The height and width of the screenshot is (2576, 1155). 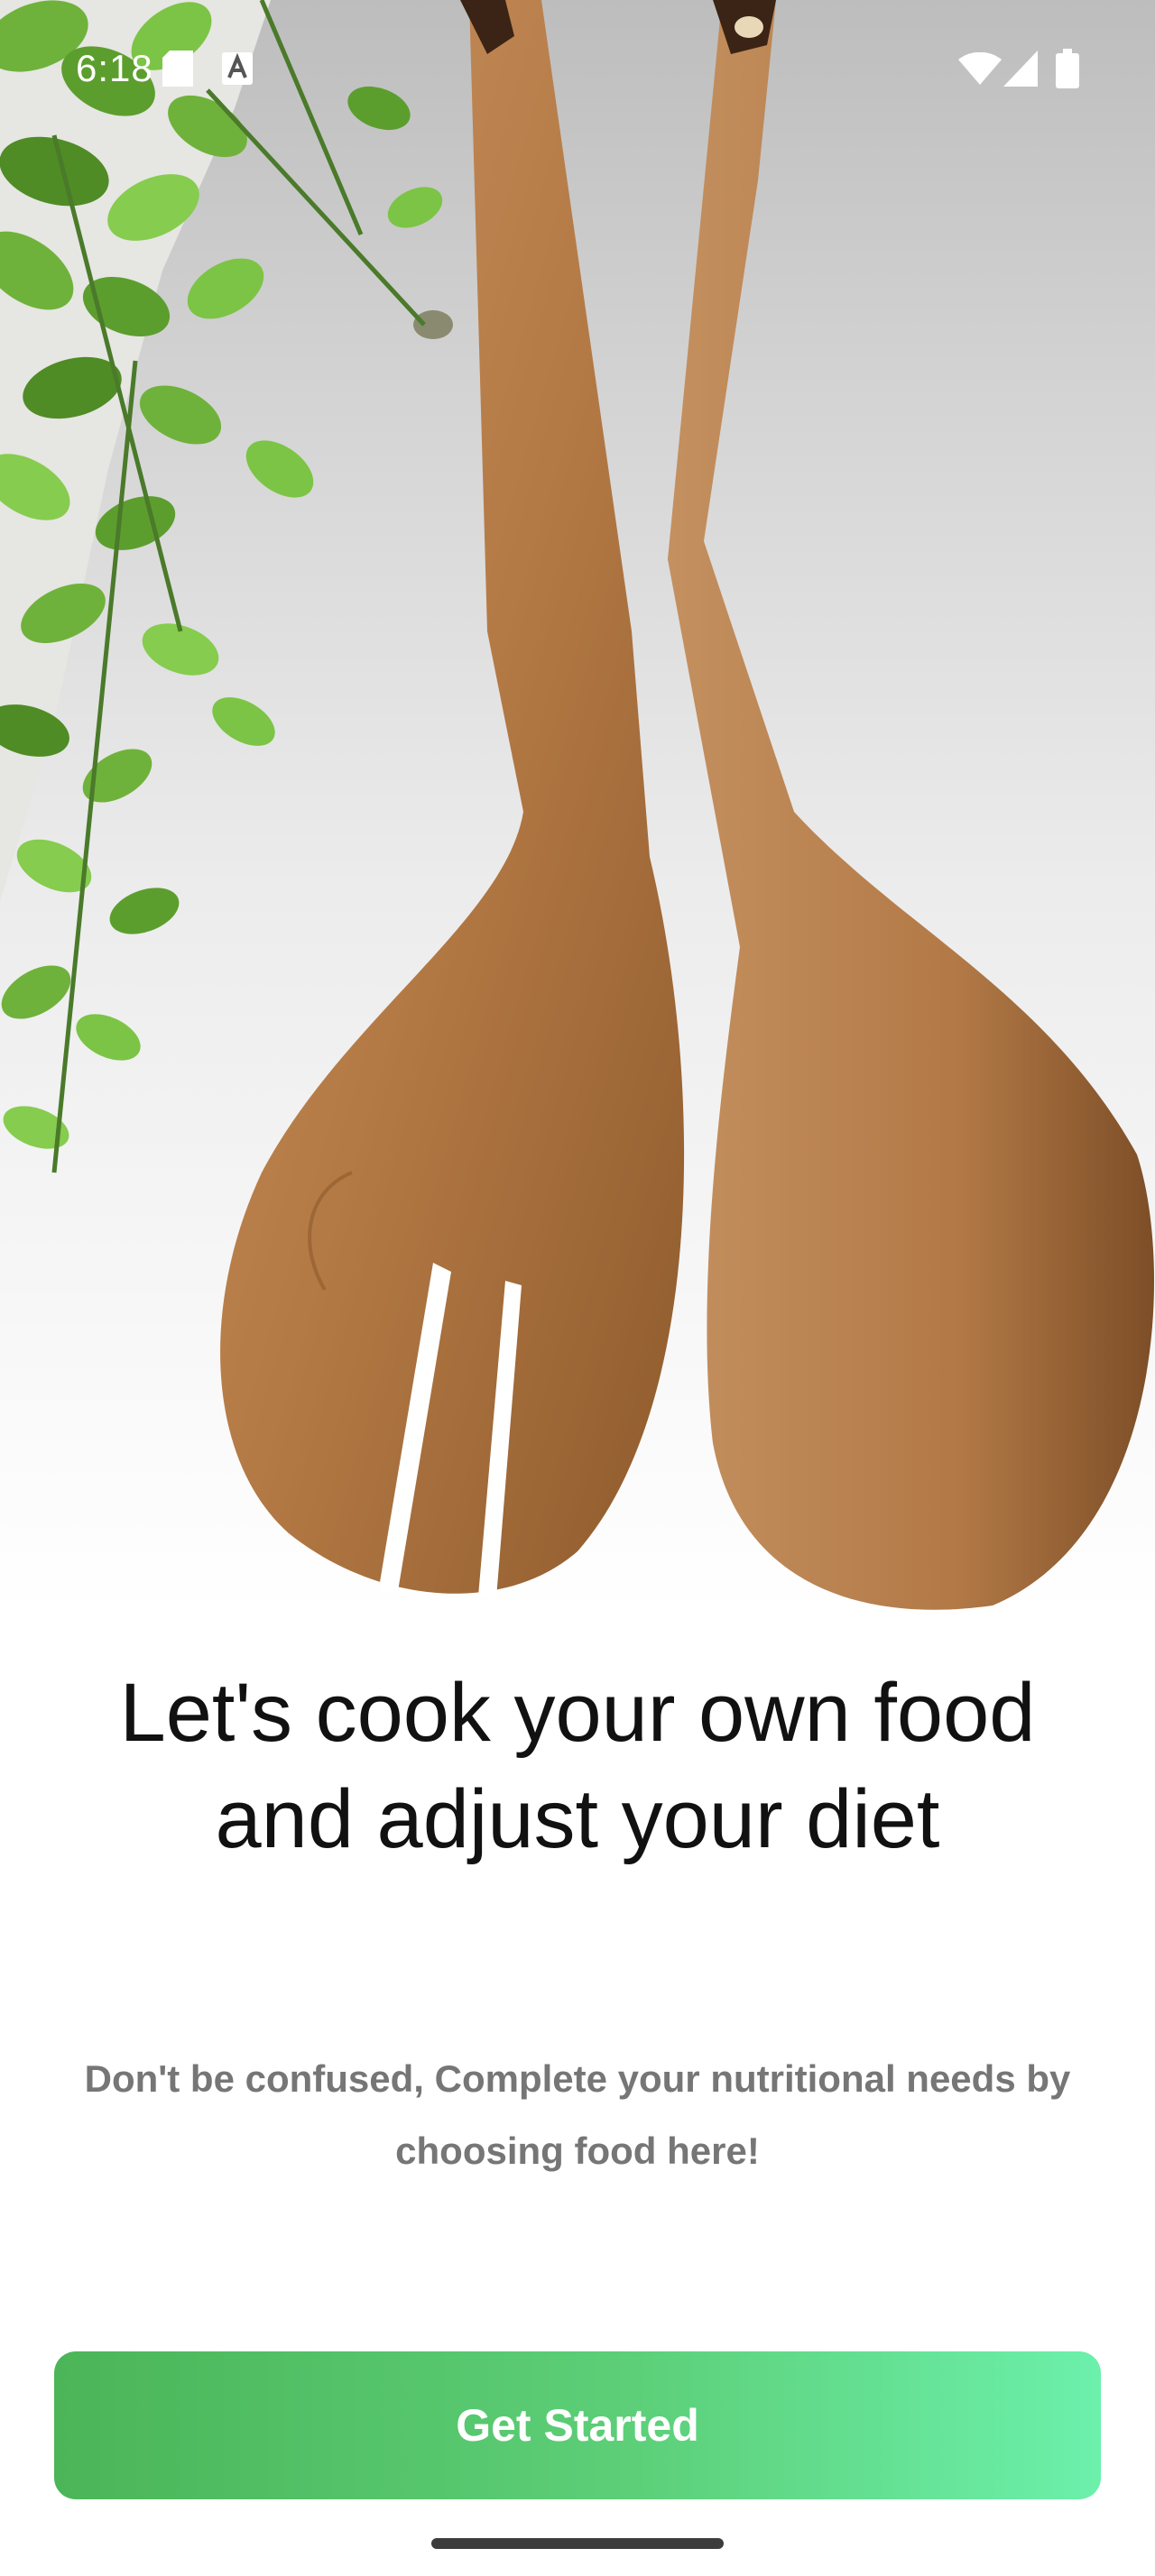 What do you see at coordinates (238, 68) in the screenshot?
I see `keyboard-a-icon` at bounding box center [238, 68].